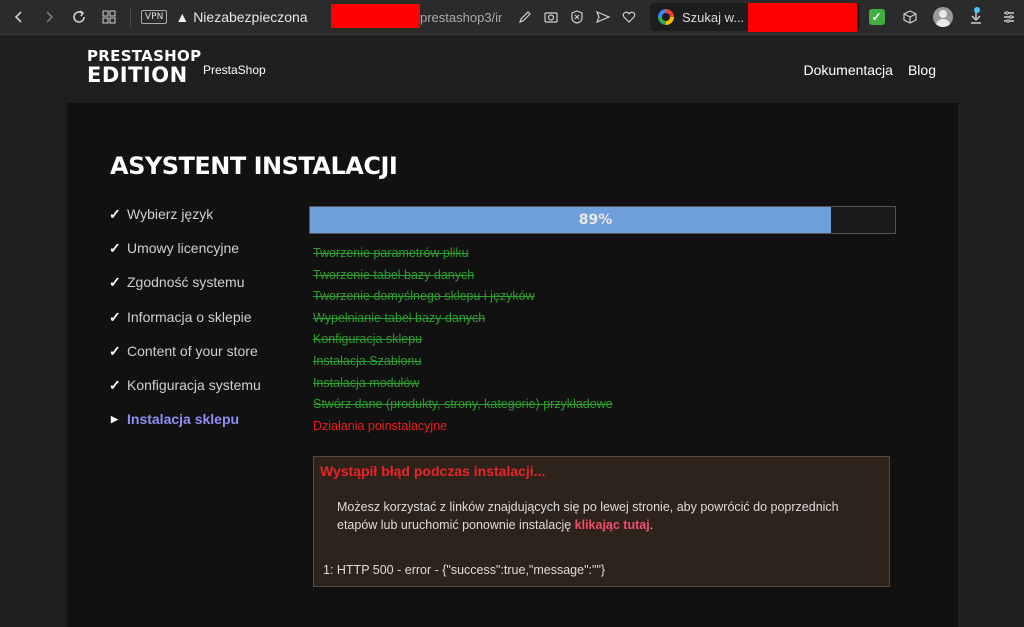  I want to click on task-item: Konfiguracja sklepu, so click(368, 339).